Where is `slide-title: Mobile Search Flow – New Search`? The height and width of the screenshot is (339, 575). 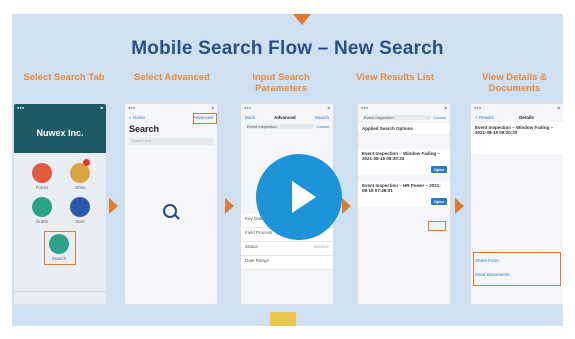
slide-title: Mobile Search Flow – New Search is located at coordinates (287, 48).